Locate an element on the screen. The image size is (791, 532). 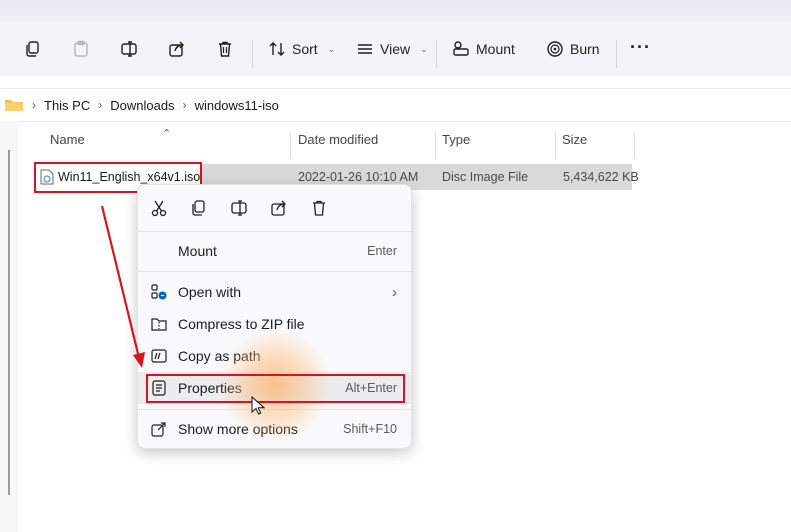
file-name: Win11_English_x64v1.iso is located at coordinates (129, 177).